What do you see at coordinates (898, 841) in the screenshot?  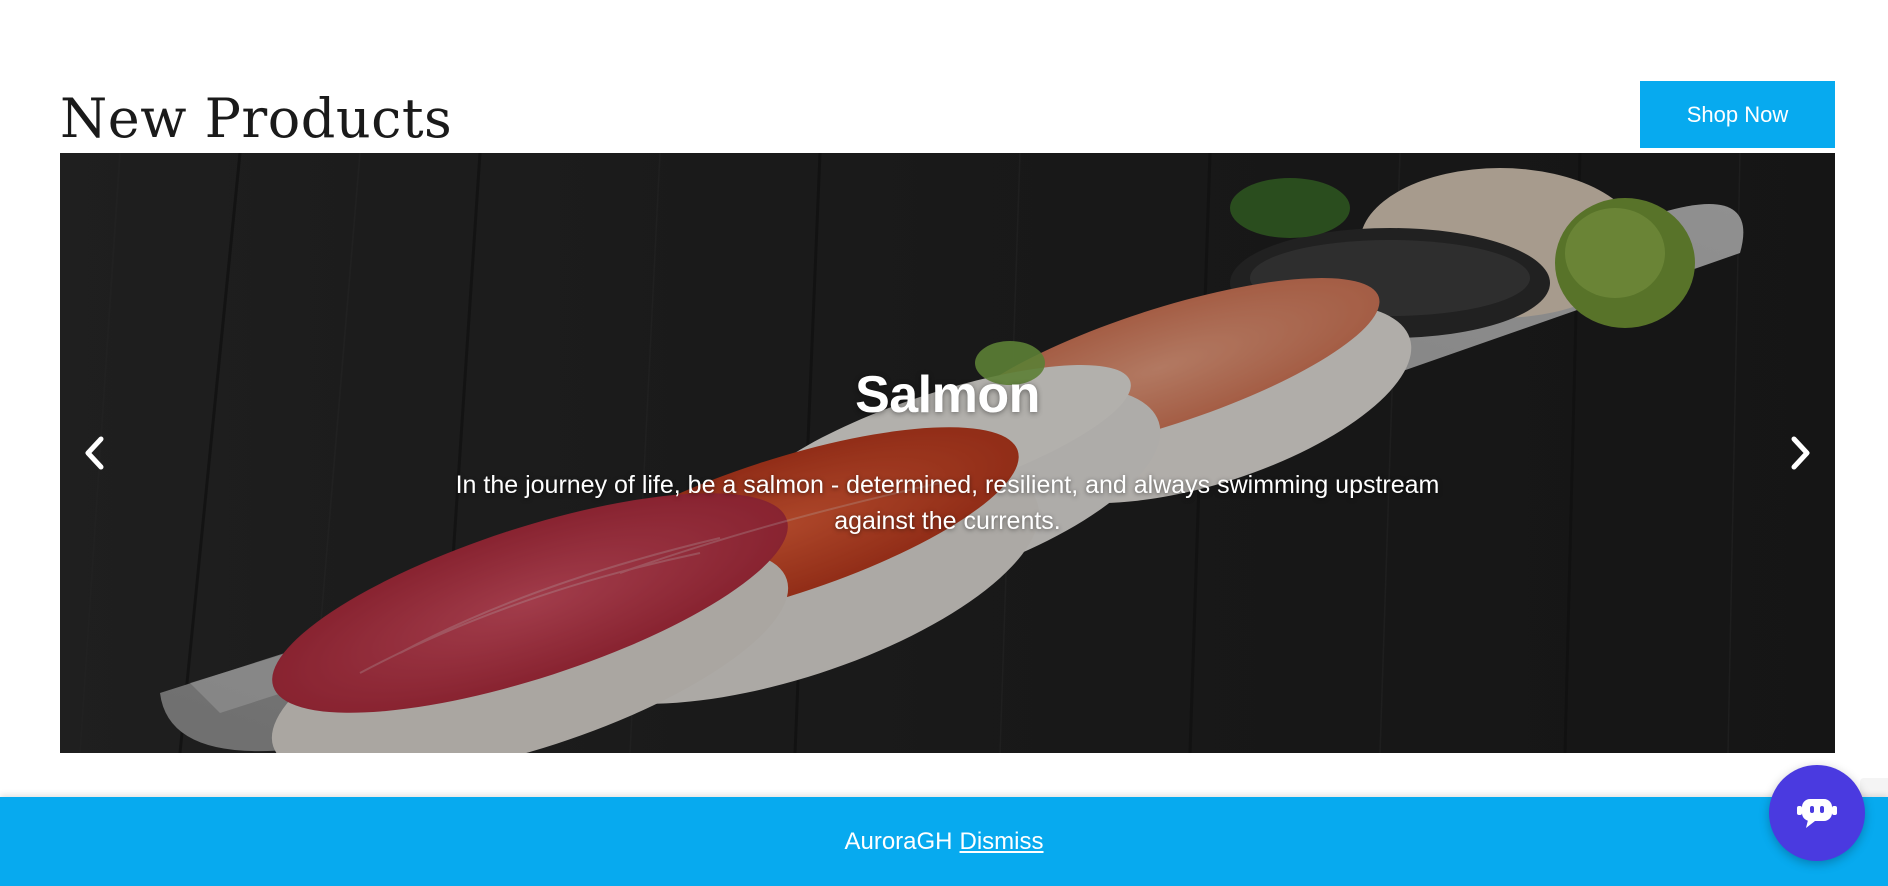 I see `cookie-notice-brand: AuroraGH` at bounding box center [898, 841].